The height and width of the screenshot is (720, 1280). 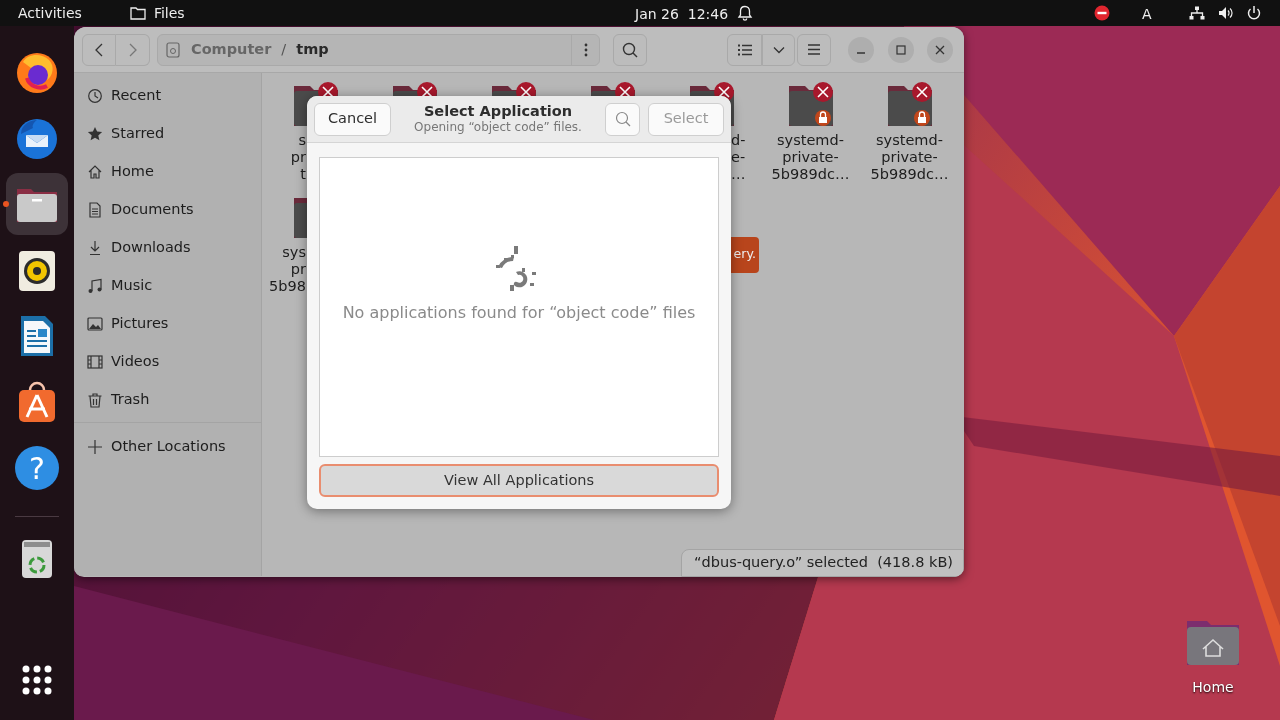 What do you see at coordinates (167, 286) in the screenshot?
I see `sidebar-item: Music` at bounding box center [167, 286].